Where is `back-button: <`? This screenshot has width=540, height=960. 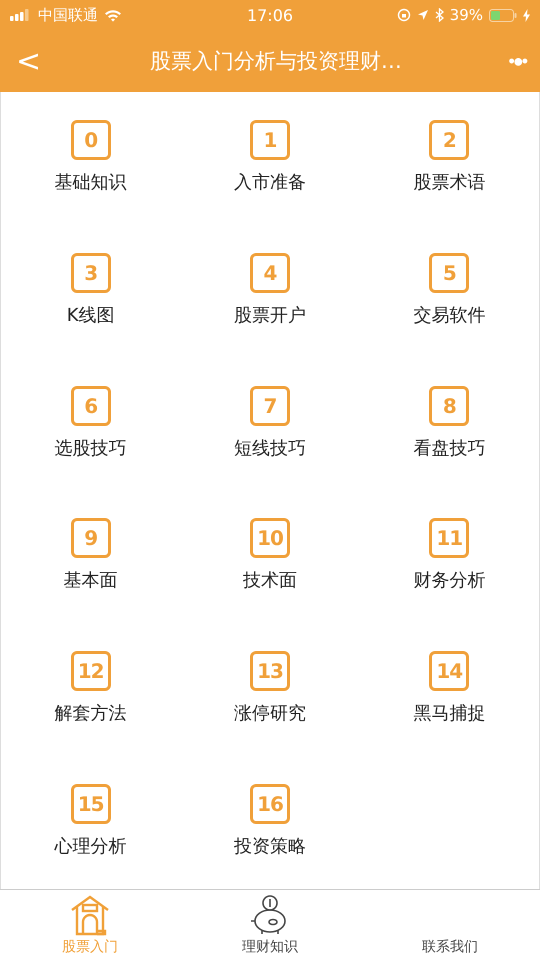
back-button: < is located at coordinates (29, 61).